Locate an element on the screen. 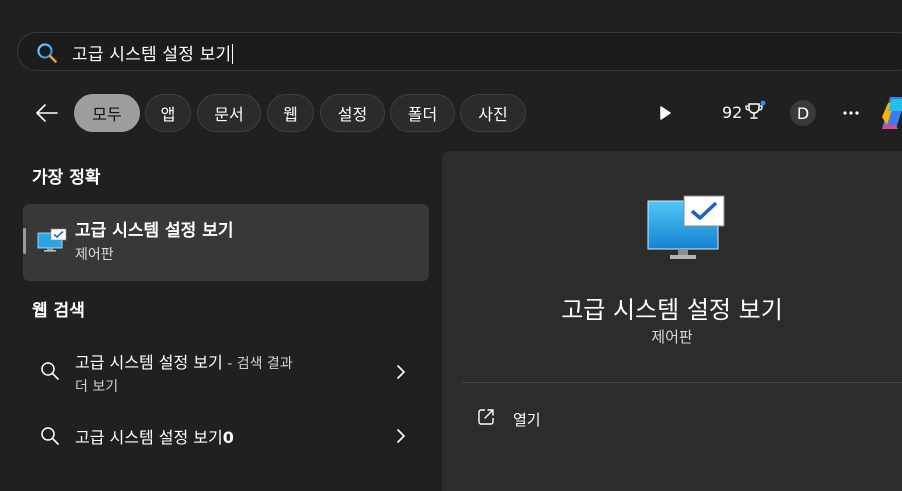 The image size is (902, 491). account-avatar: D is located at coordinates (803, 113).